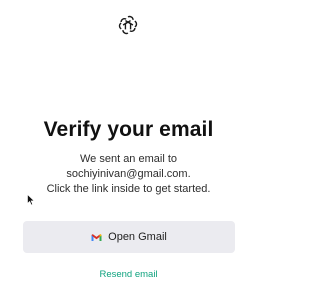 This screenshot has height=296, width=320. Describe the element at coordinates (128, 189) in the screenshot. I see `message-line-3: Click the link inside to get started.` at that location.